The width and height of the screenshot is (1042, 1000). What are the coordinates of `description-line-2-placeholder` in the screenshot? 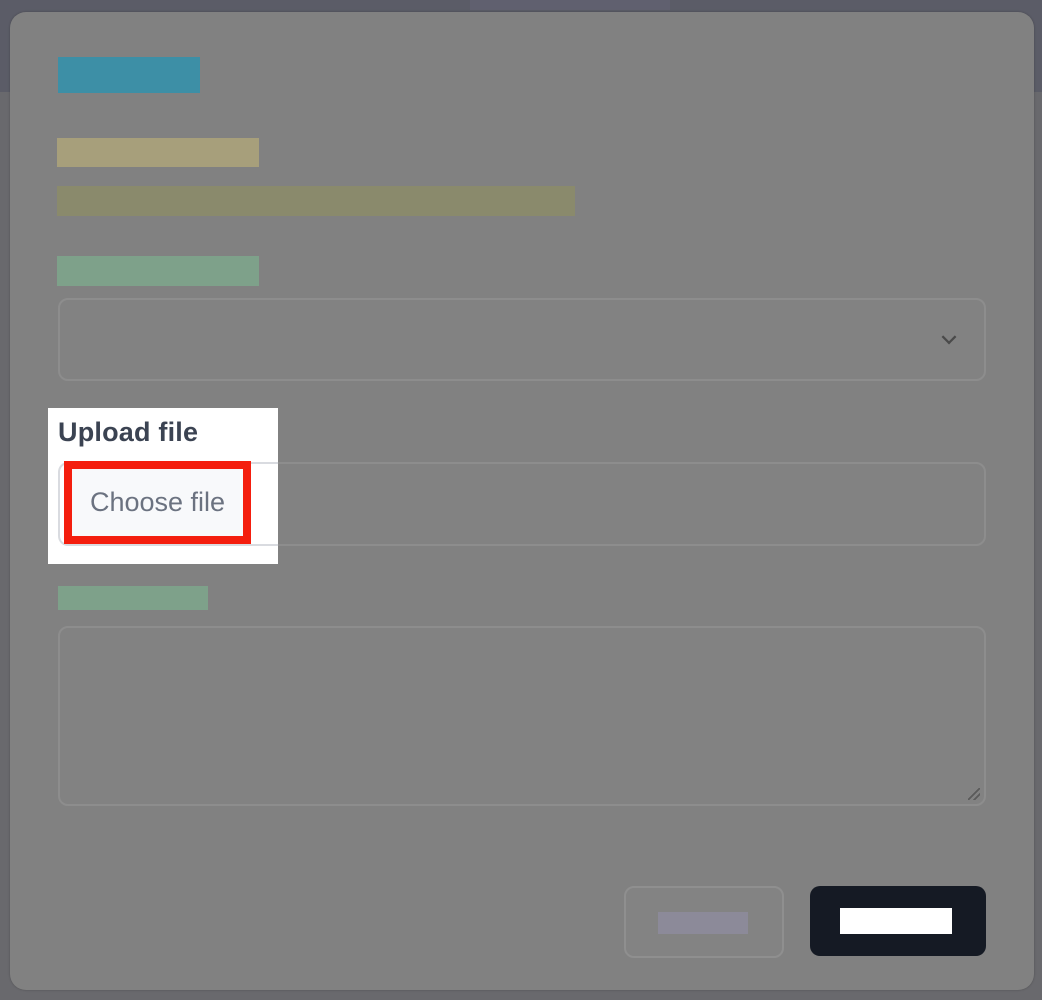 It's located at (316, 201).